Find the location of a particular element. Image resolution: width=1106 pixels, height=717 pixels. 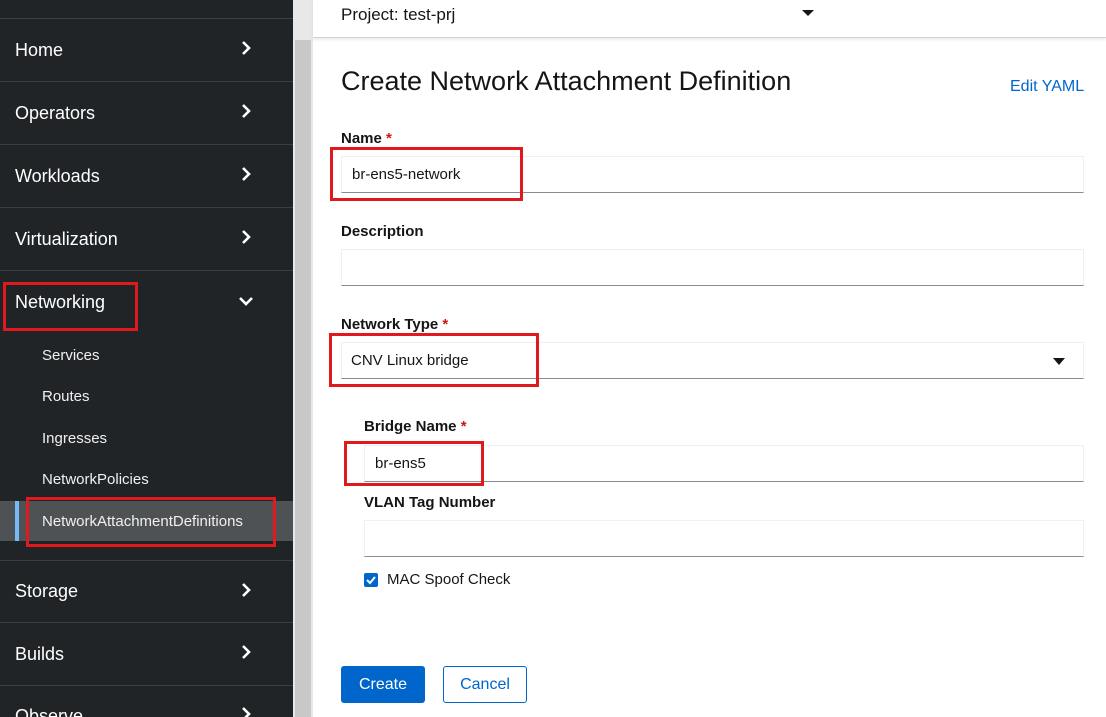

sidebar-item-virtualization: Virtualization is located at coordinates (146, 239).